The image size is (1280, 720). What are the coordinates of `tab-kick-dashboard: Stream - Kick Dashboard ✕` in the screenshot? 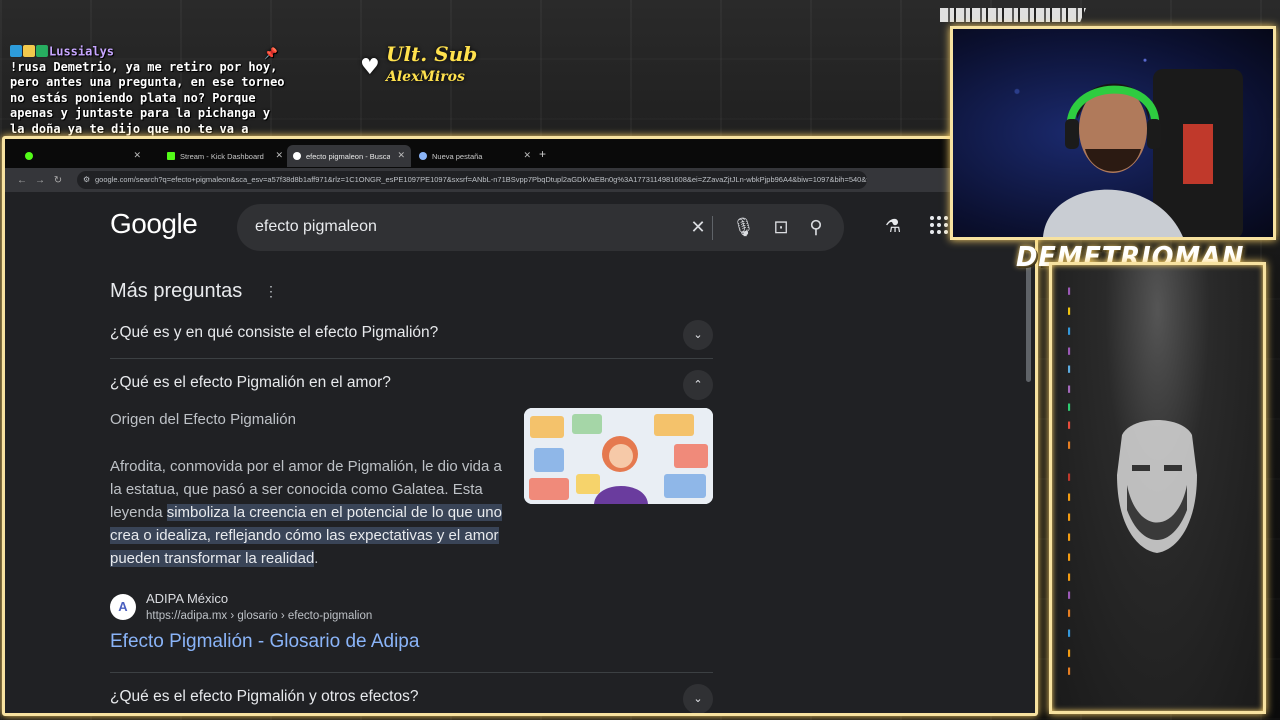 It's located at (225, 156).